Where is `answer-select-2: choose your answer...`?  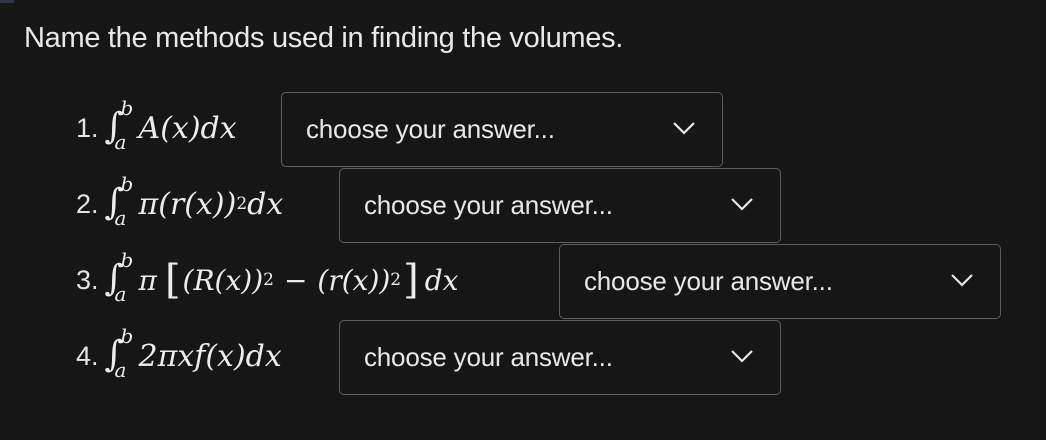 answer-select-2: choose your answer... is located at coordinates (560, 205).